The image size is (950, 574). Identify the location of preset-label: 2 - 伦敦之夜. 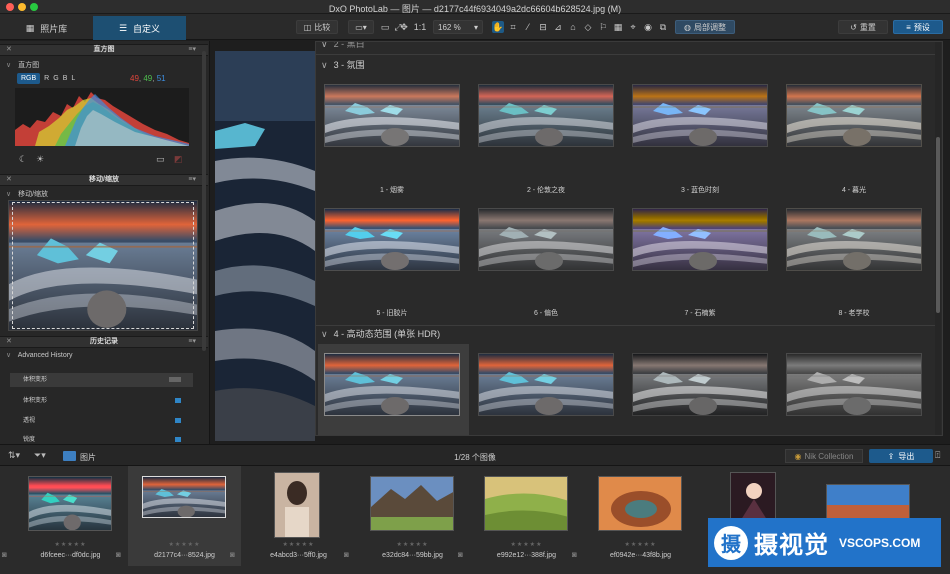
(546, 190).